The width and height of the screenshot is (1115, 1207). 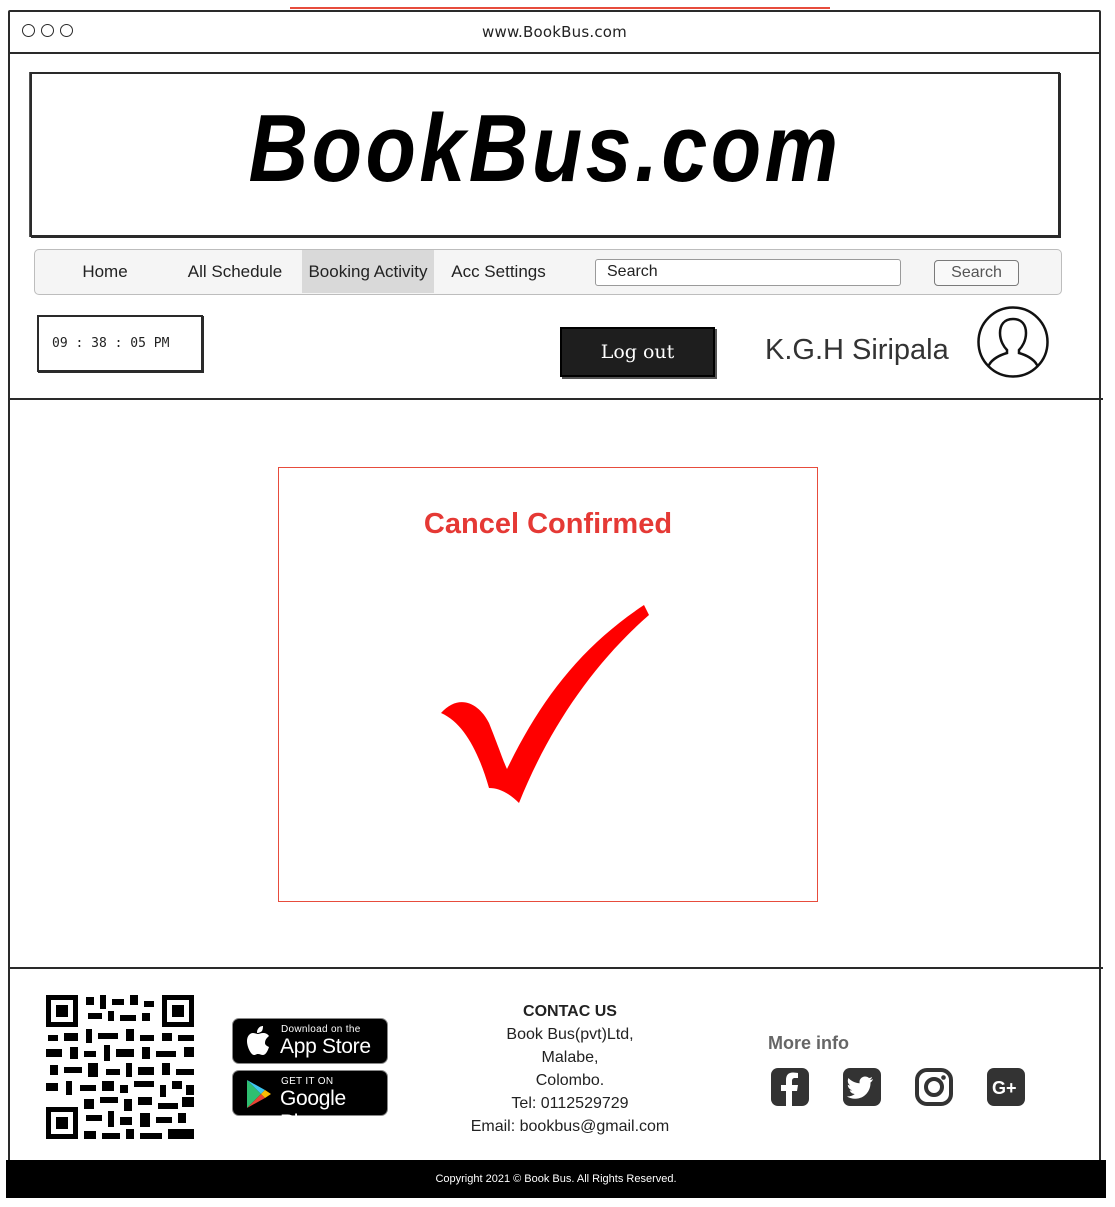 What do you see at coordinates (548, 524) in the screenshot?
I see `confirm-title: Cancel Confirmed` at bounding box center [548, 524].